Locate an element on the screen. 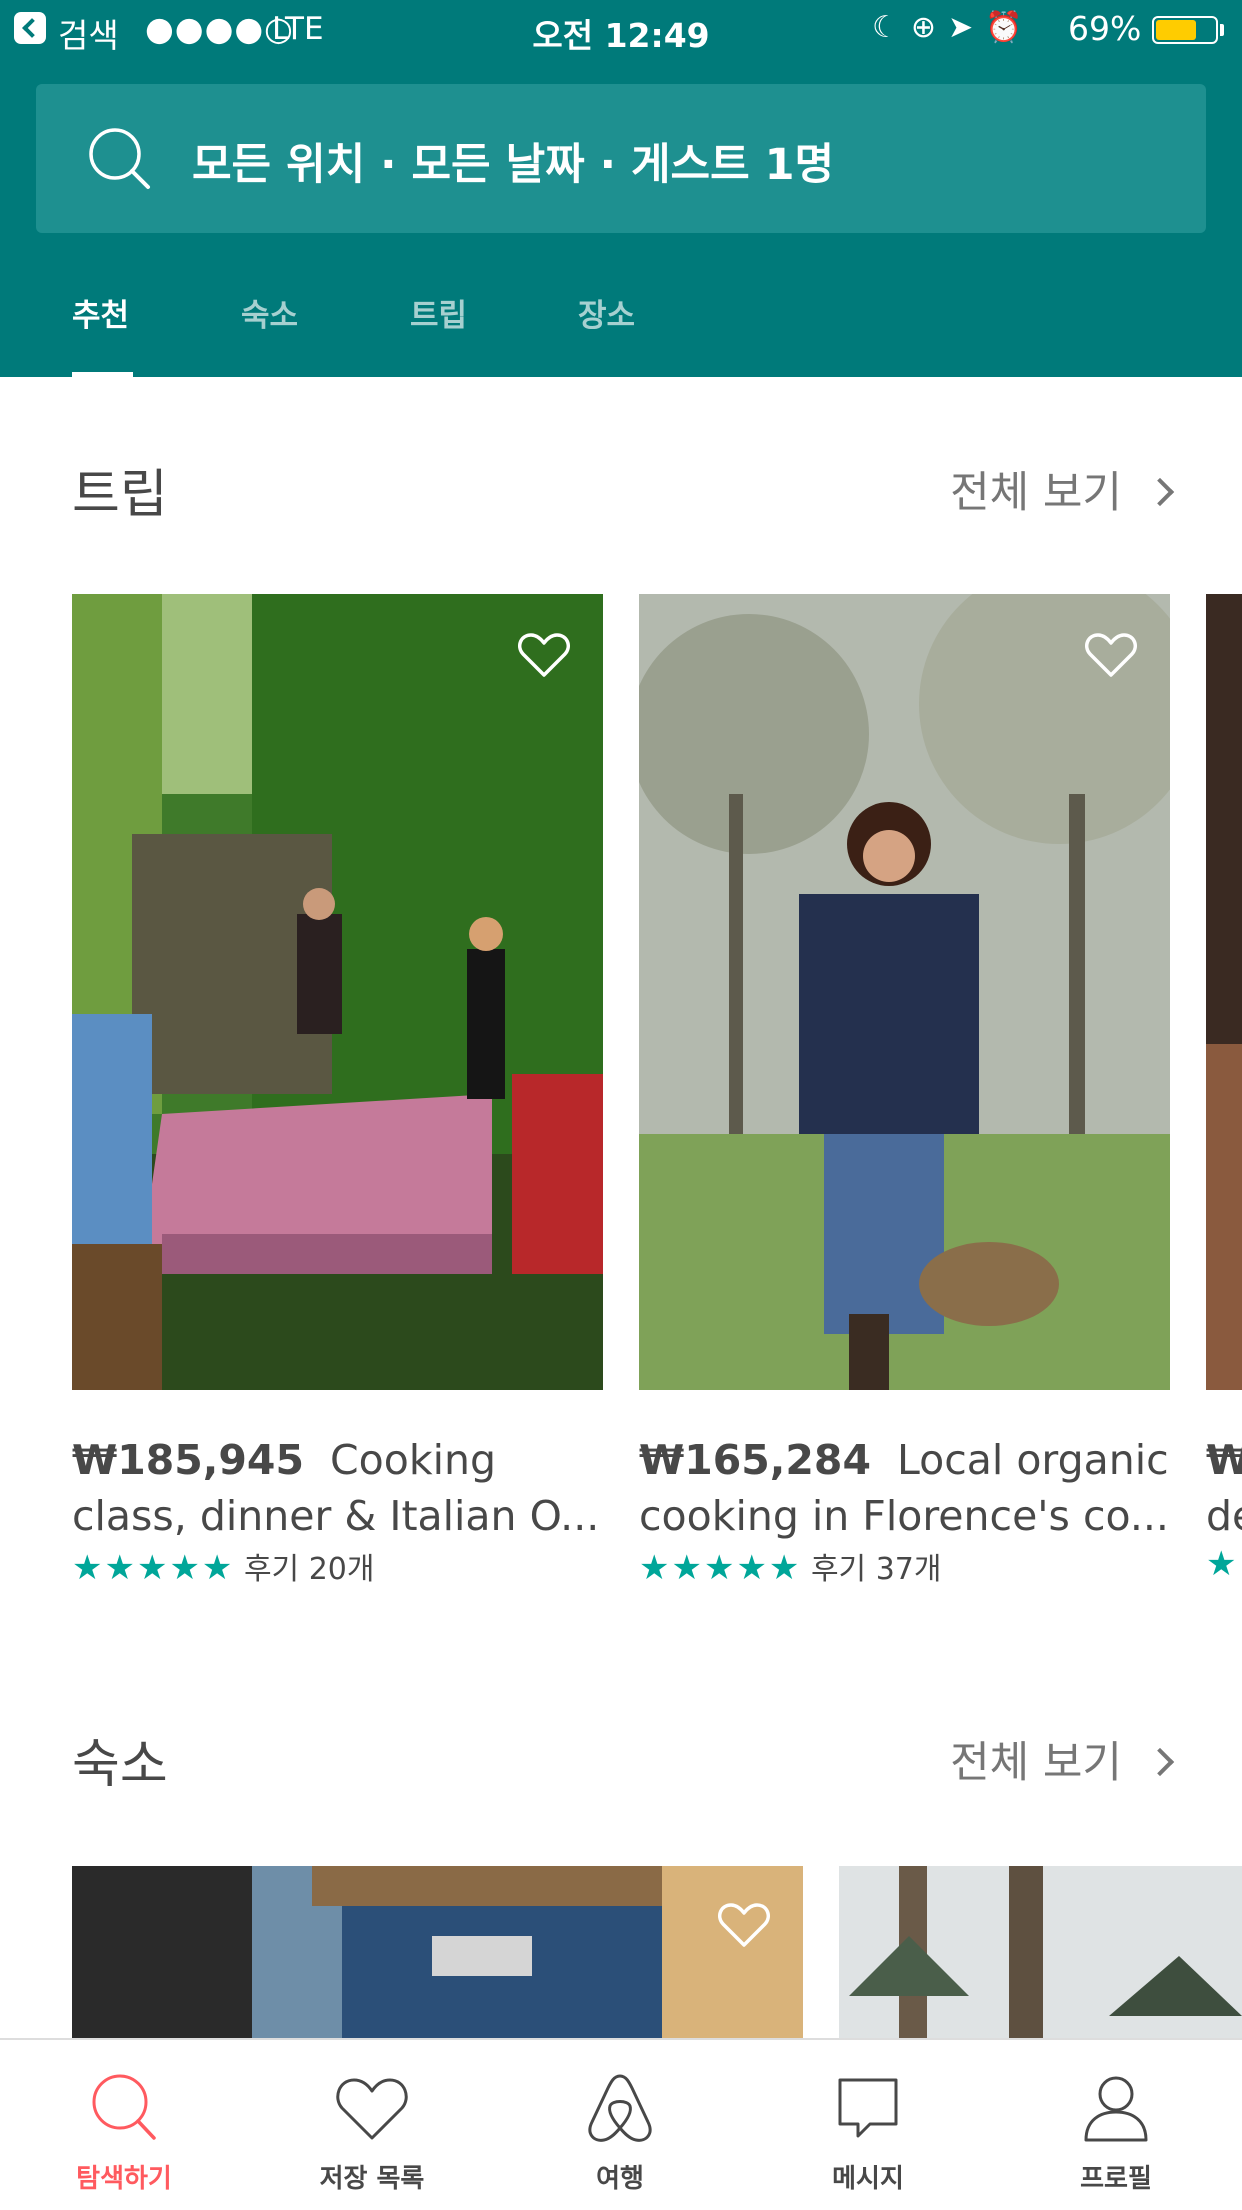 The width and height of the screenshot is (1242, 2210). nav-saved: 저장 목록 is located at coordinates (372, 2125).